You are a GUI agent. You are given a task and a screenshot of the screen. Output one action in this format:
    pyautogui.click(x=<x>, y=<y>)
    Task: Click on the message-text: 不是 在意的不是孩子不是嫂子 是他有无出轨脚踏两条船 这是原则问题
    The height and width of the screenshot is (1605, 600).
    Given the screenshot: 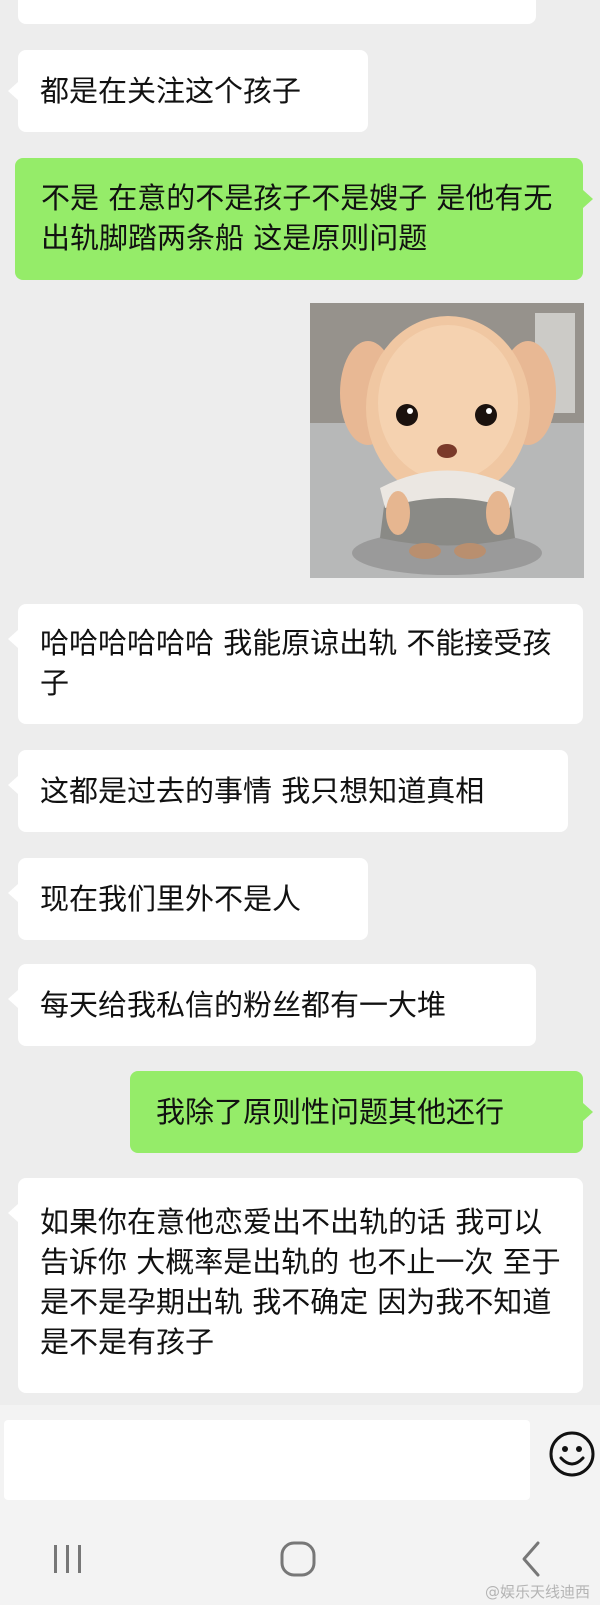 What is the action you would take?
    pyautogui.click(x=297, y=218)
    